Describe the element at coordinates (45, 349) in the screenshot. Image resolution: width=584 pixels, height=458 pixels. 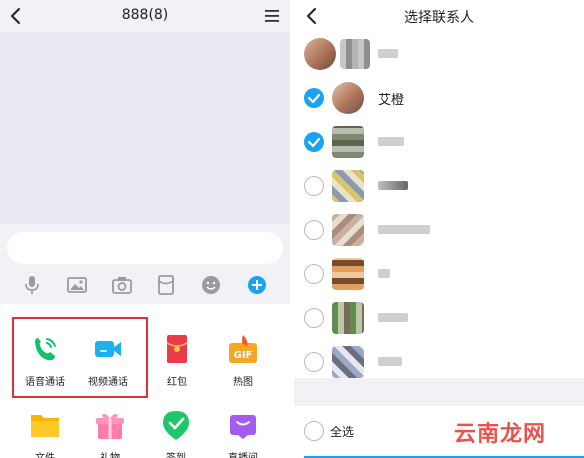
I see `phone-call-icon` at that location.